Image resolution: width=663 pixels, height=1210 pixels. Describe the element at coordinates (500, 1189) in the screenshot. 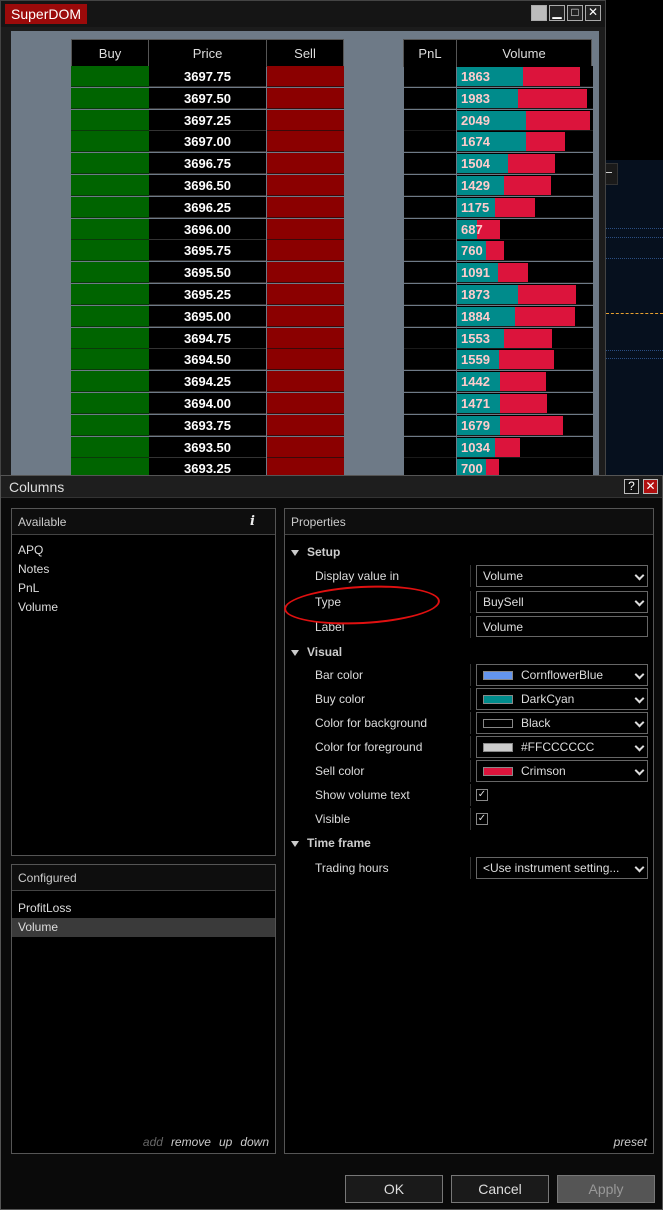

I see `cancel-button: Cancel` at that location.